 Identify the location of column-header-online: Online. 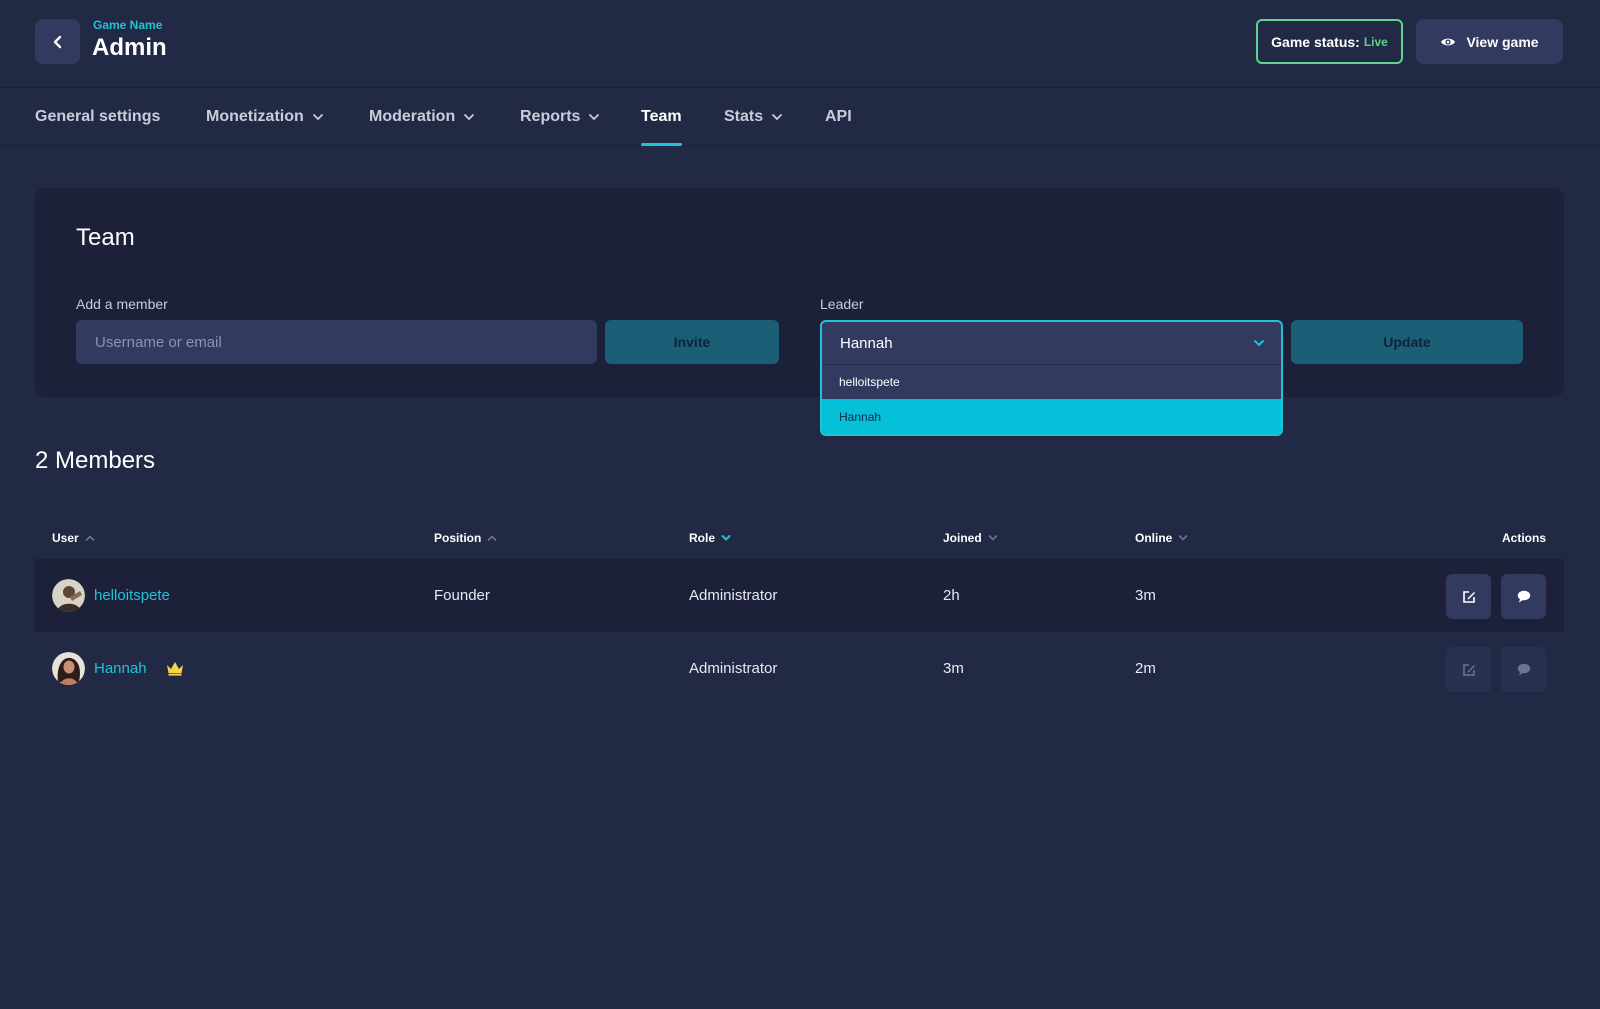
(1161, 538).